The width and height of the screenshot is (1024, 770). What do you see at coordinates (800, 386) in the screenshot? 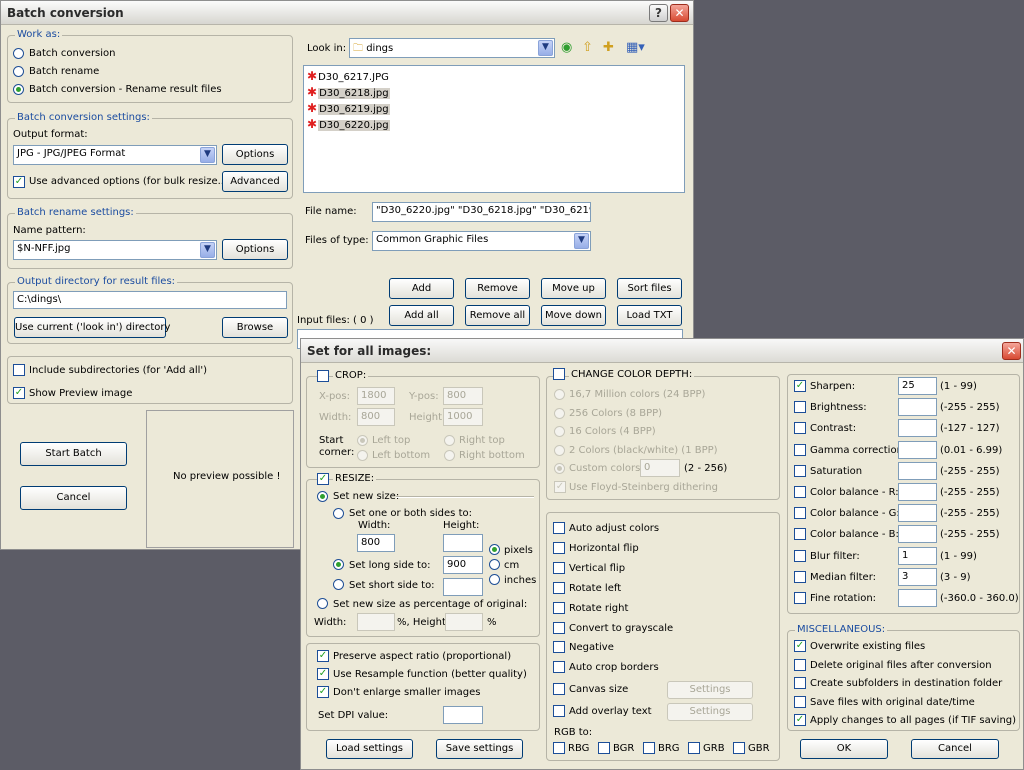
I see `filter-checkbox: ✓` at bounding box center [800, 386].